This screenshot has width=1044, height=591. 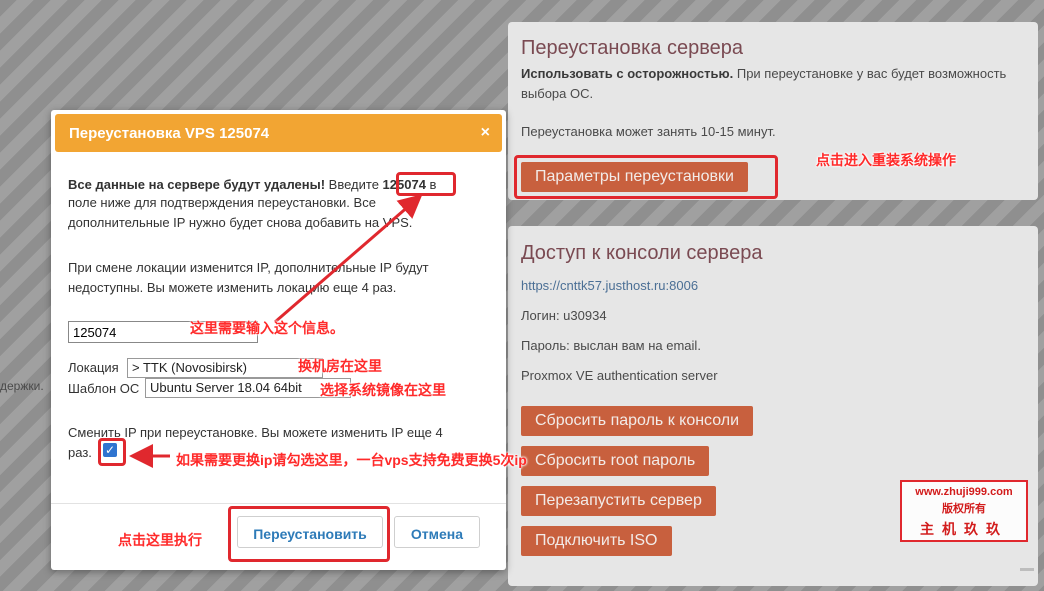 I want to click on note-enter-reinstall: 点击进入重装系统操作, so click(x=886, y=160).